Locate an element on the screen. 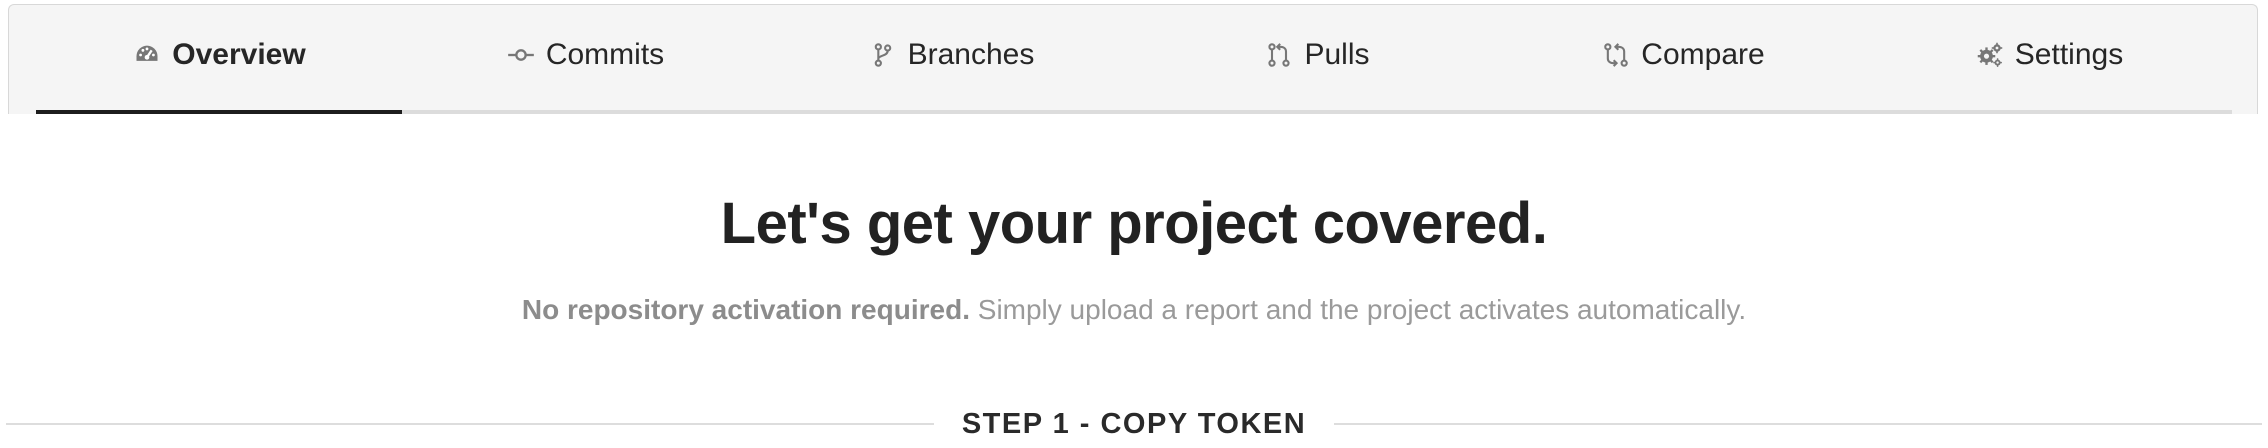 This screenshot has width=2268, height=448. tab-commits-label: Commits is located at coordinates (605, 54).